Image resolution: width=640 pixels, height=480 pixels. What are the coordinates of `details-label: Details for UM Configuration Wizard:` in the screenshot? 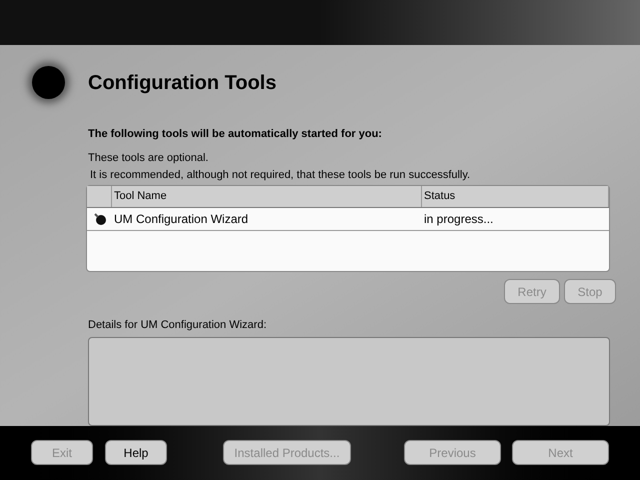 It's located at (178, 326).